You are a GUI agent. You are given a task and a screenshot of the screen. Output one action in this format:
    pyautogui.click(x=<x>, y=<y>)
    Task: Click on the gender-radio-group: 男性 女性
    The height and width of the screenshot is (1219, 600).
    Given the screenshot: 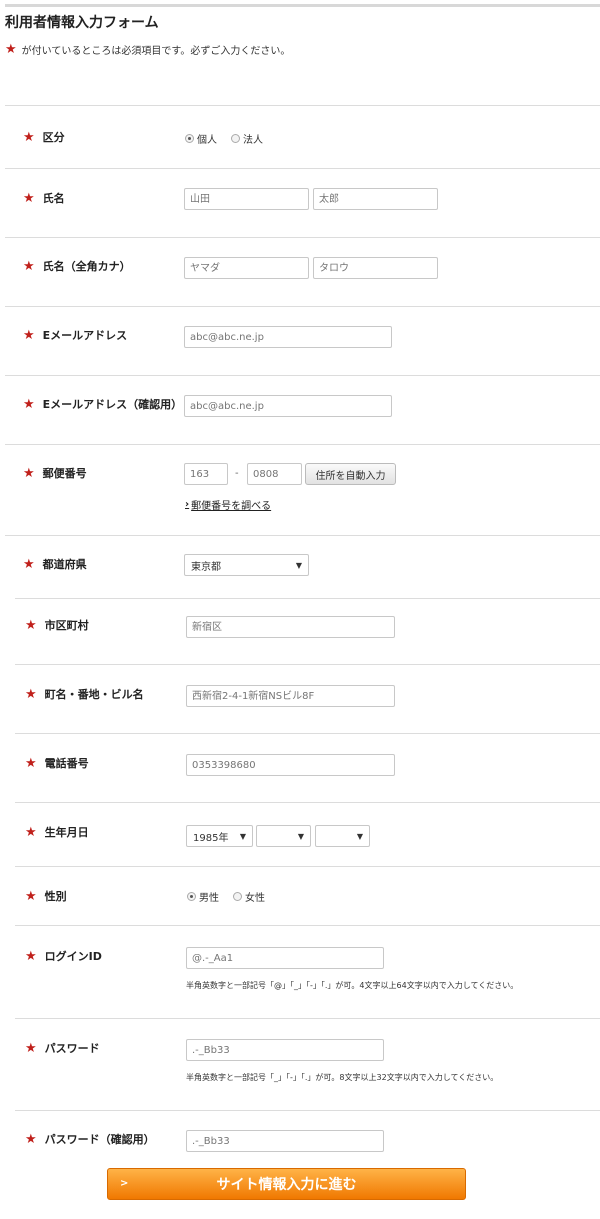 What is the action you would take?
    pyautogui.click(x=233, y=896)
    